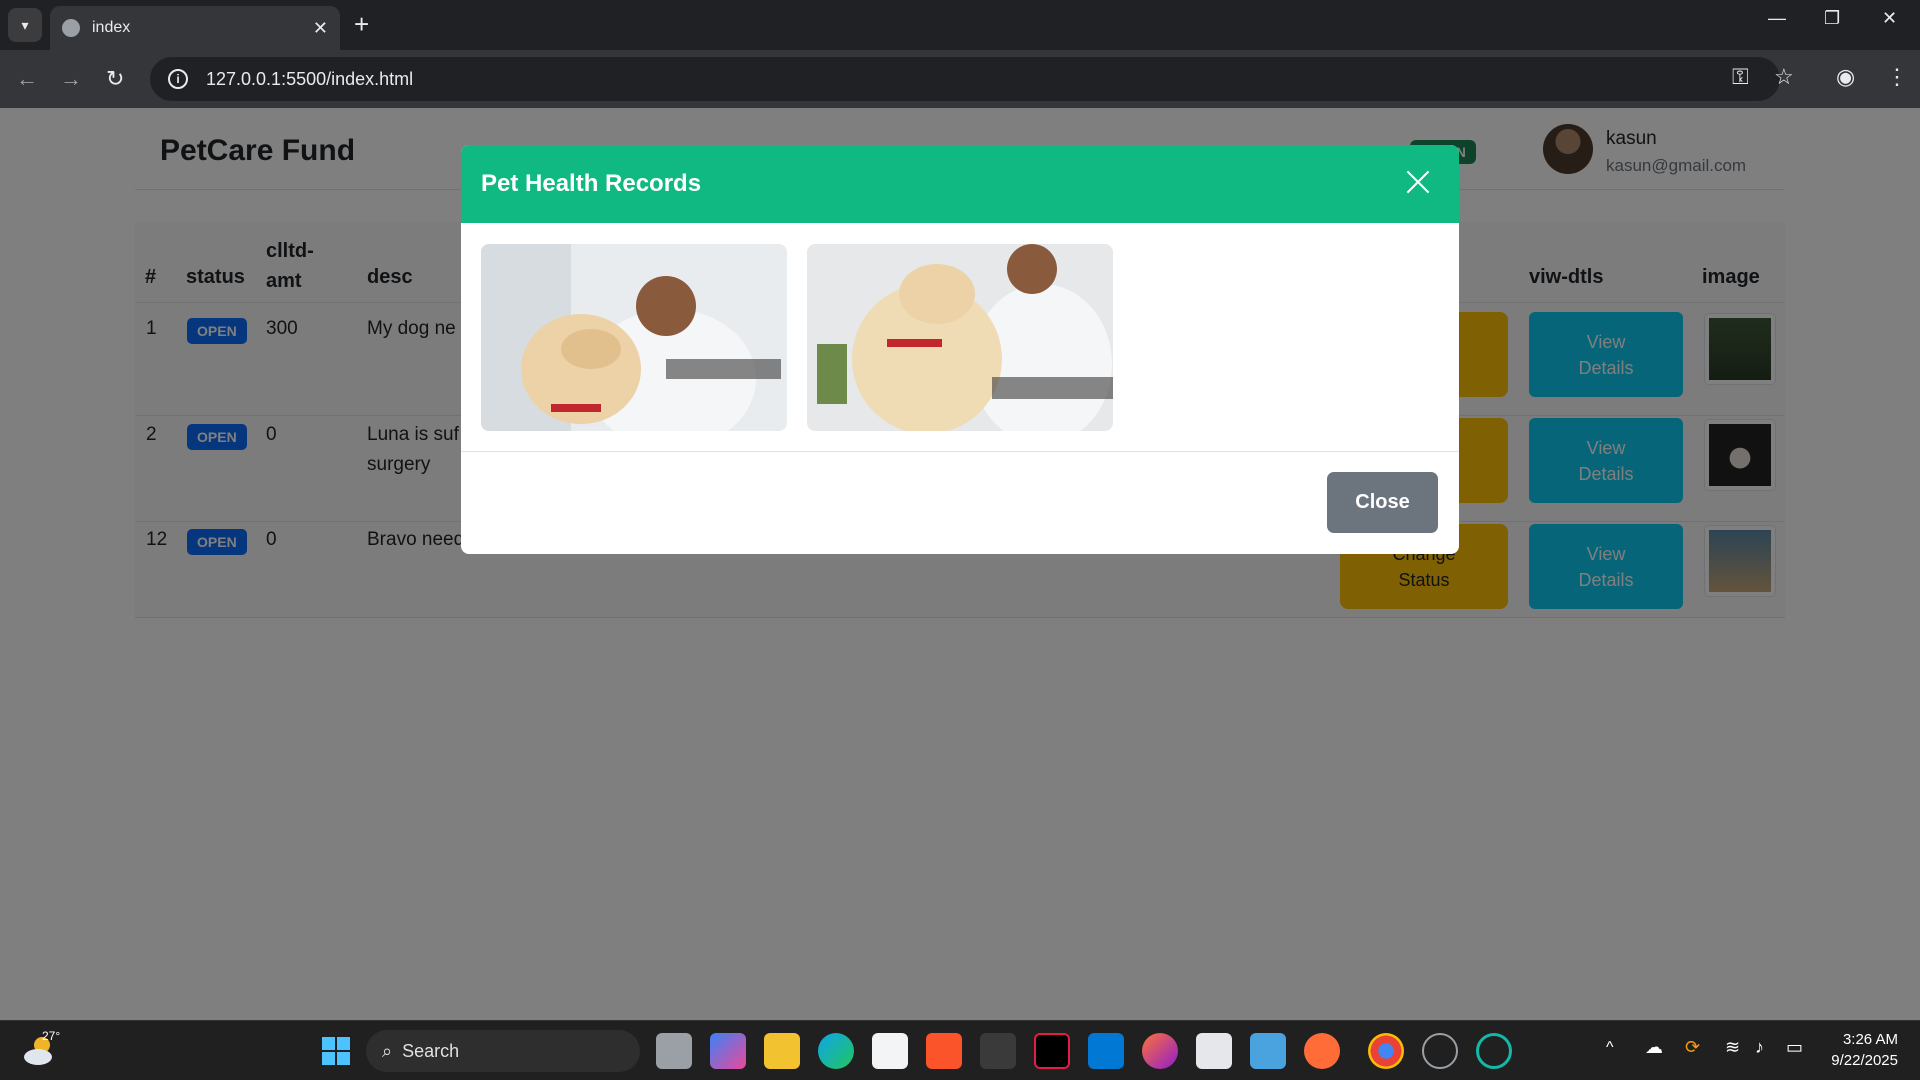 This screenshot has width=1920, height=1080. Describe the element at coordinates (1440, 1051) in the screenshot. I see `obs-icon` at that location.